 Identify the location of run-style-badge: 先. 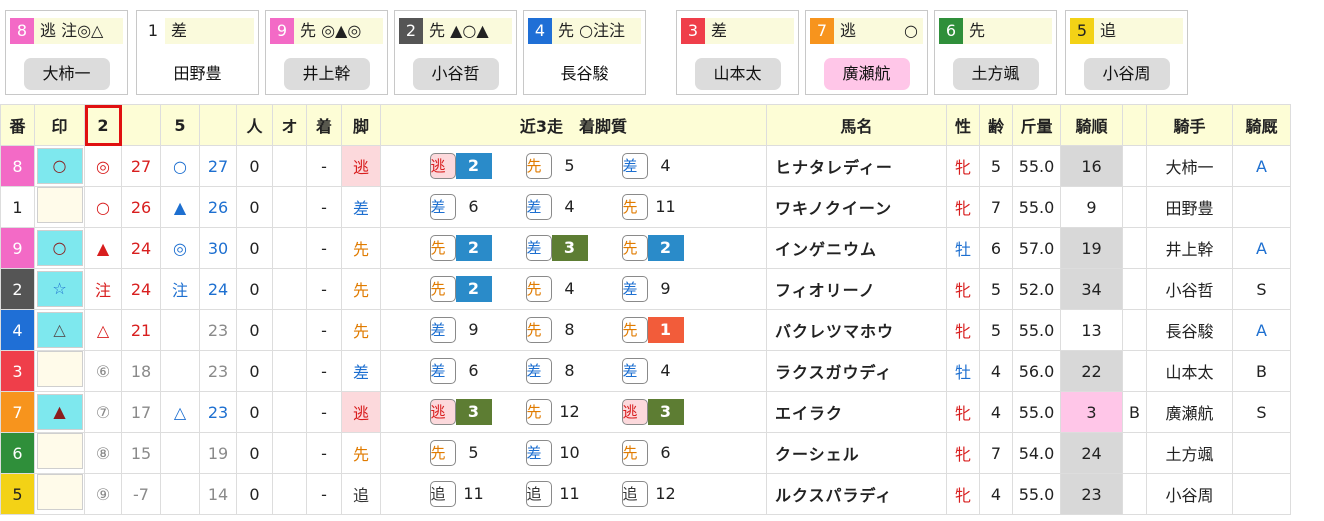
(634, 248).